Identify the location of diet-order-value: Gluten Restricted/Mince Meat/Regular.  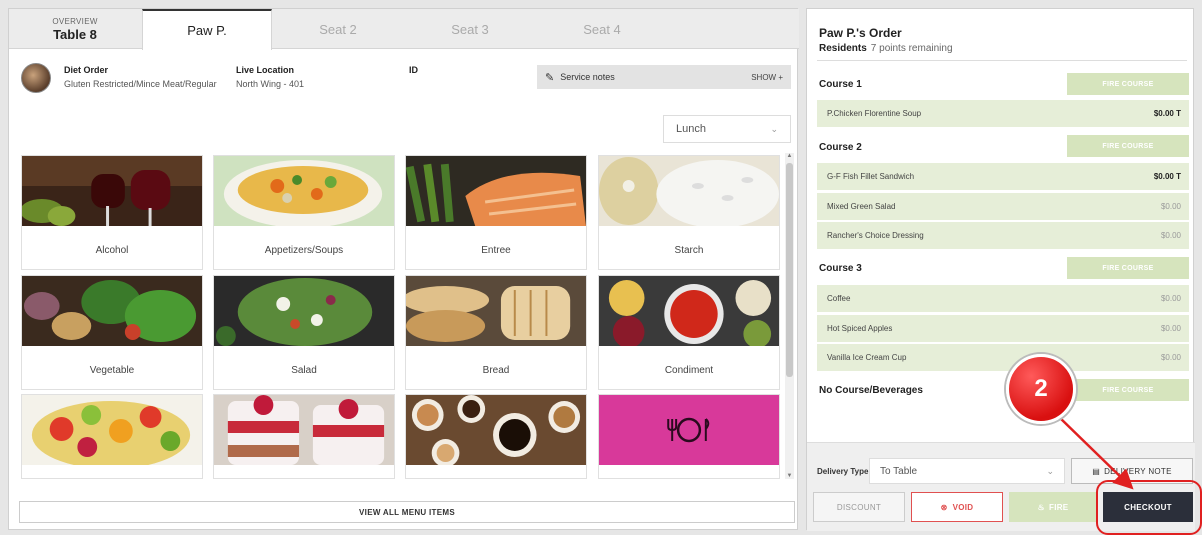
(140, 84).